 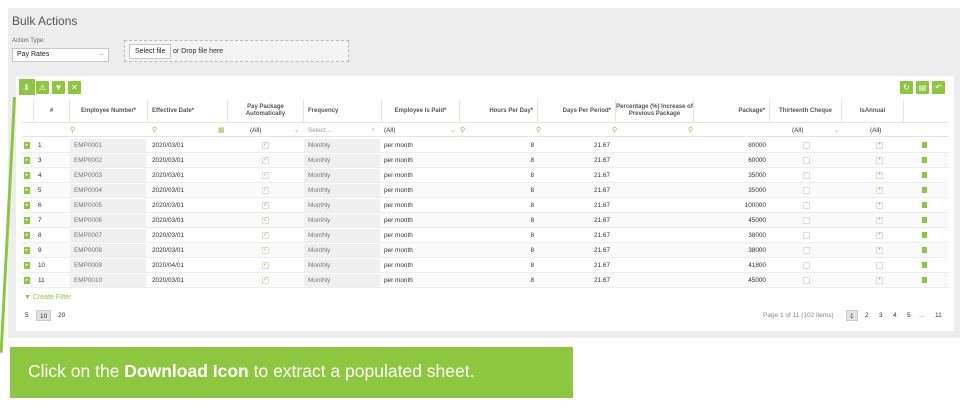 I want to click on col-hours-per-day: Hours Per Day*, so click(x=499, y=111).